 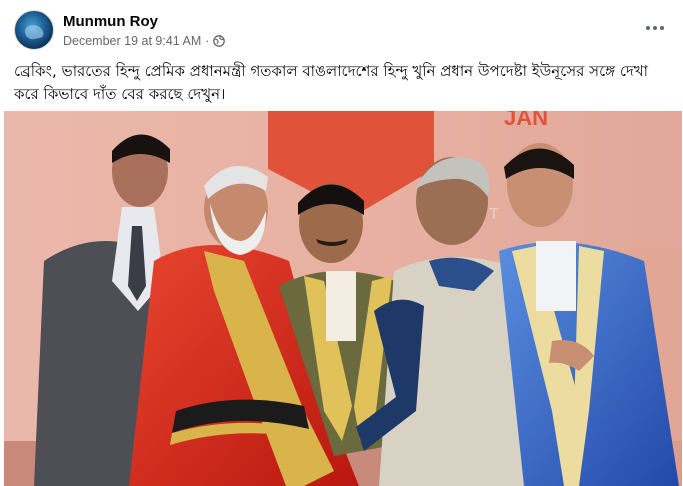 What do you see at coordinates (34, 30) in the screenshot?
I see `author-avatar` at bounding box center [34, 30].